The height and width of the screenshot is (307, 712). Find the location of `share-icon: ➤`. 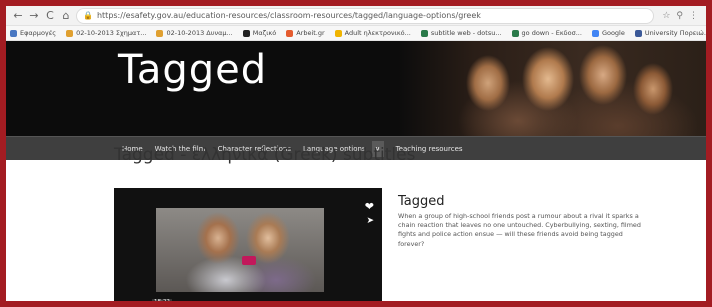

share-icon: ➤ is located at coordinates (370, 221).